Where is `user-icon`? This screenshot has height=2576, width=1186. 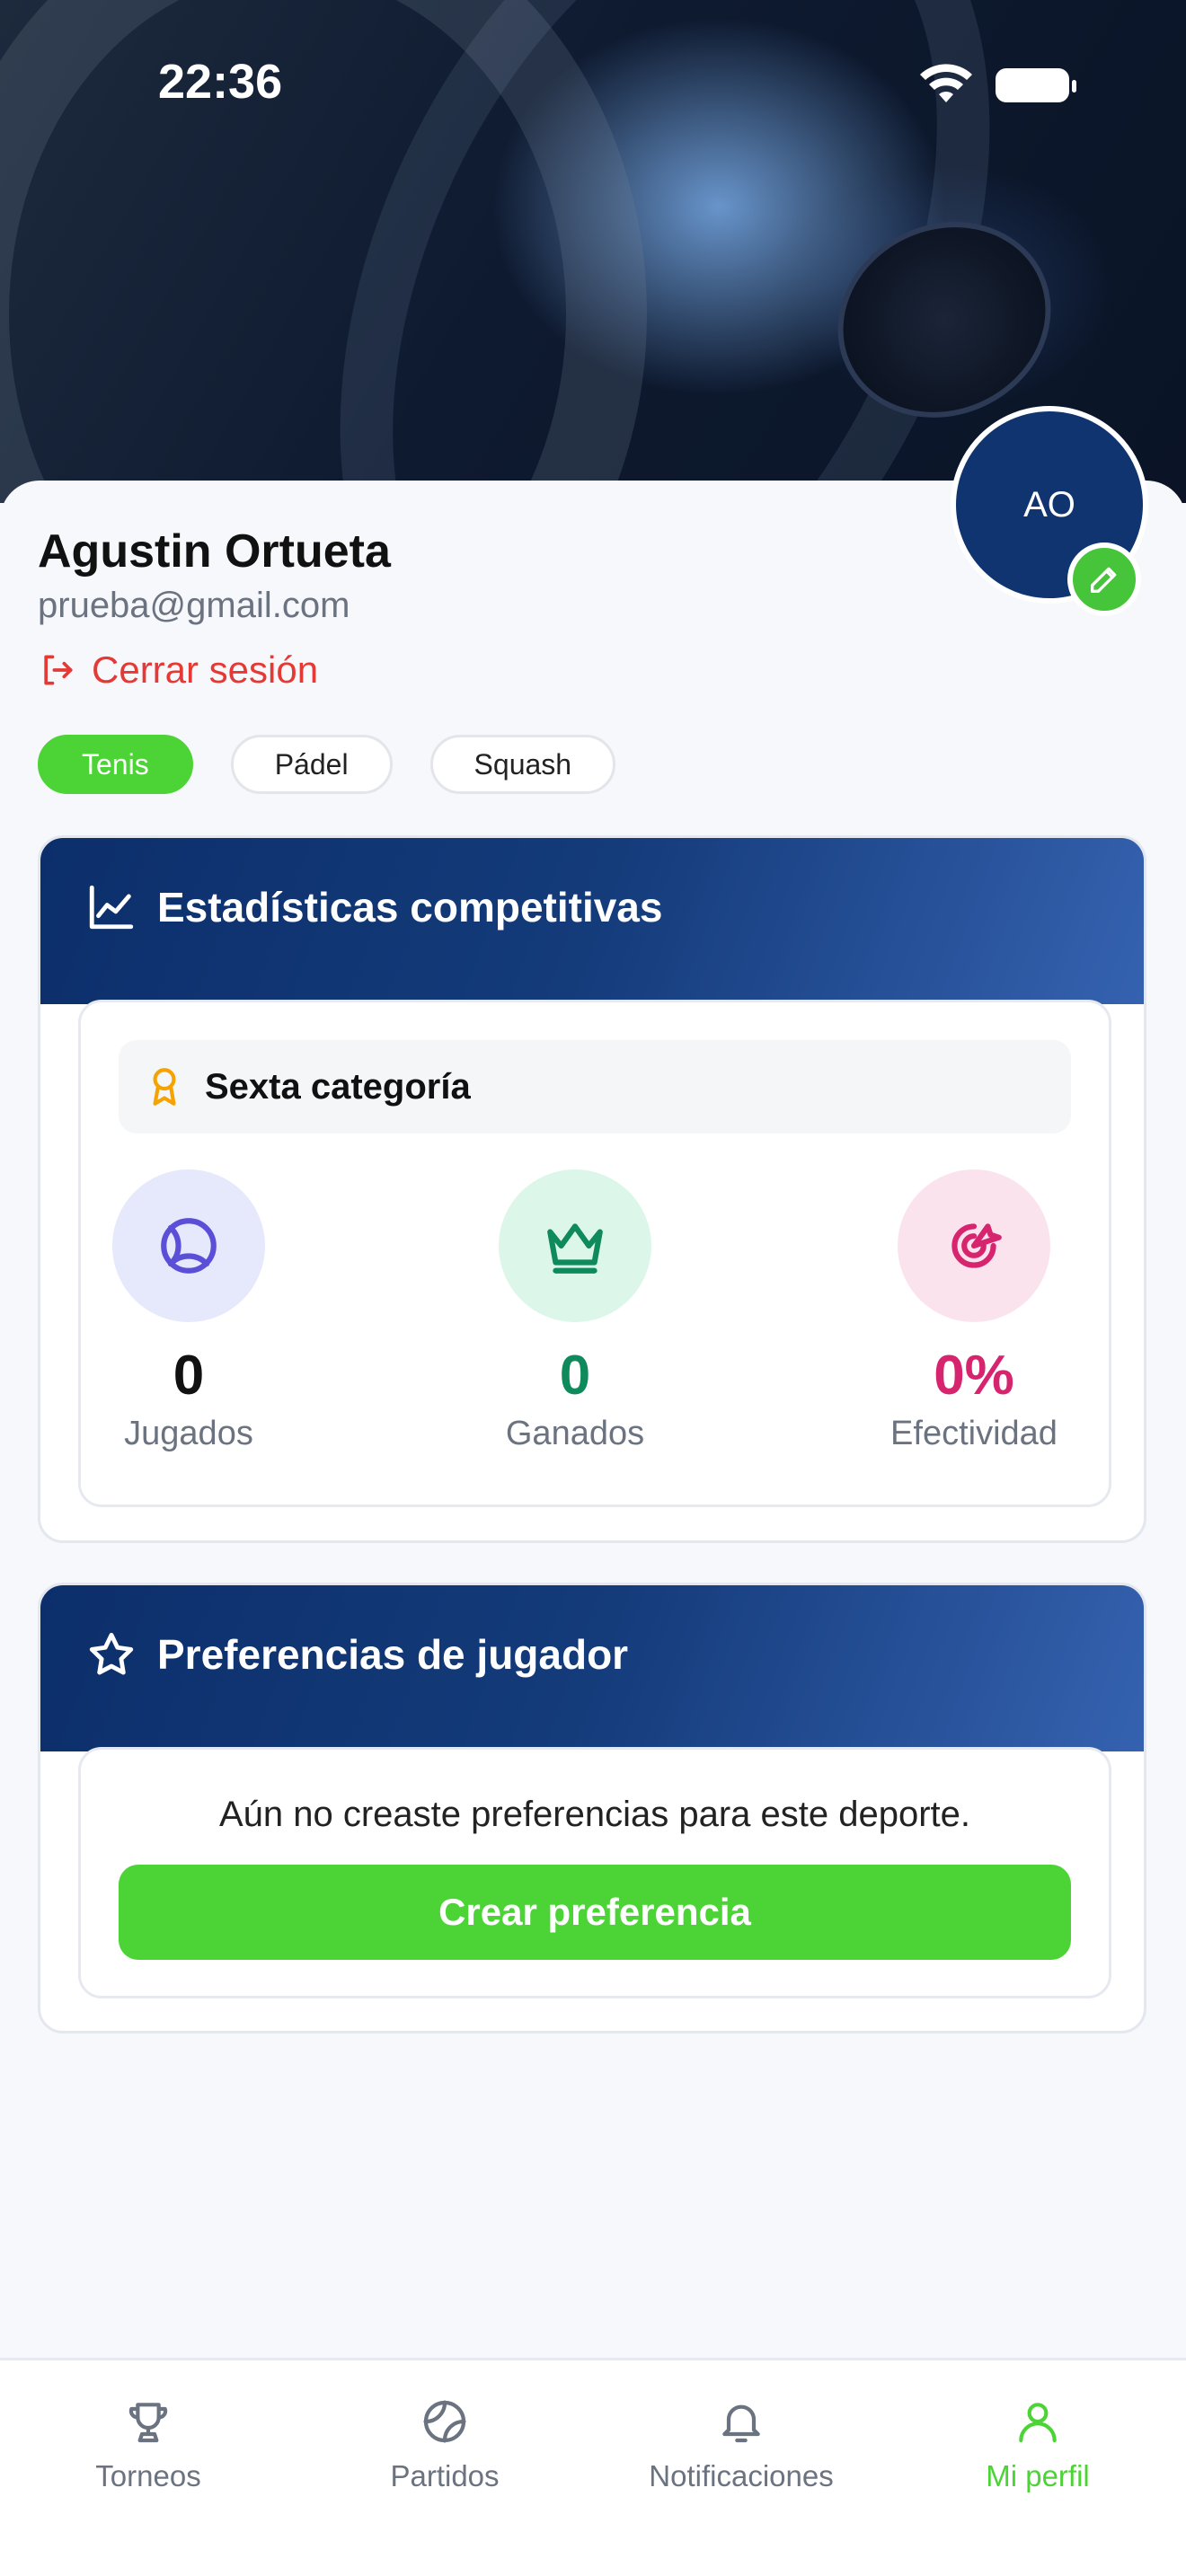
user-icon is located at coordinates (1038, 2423).